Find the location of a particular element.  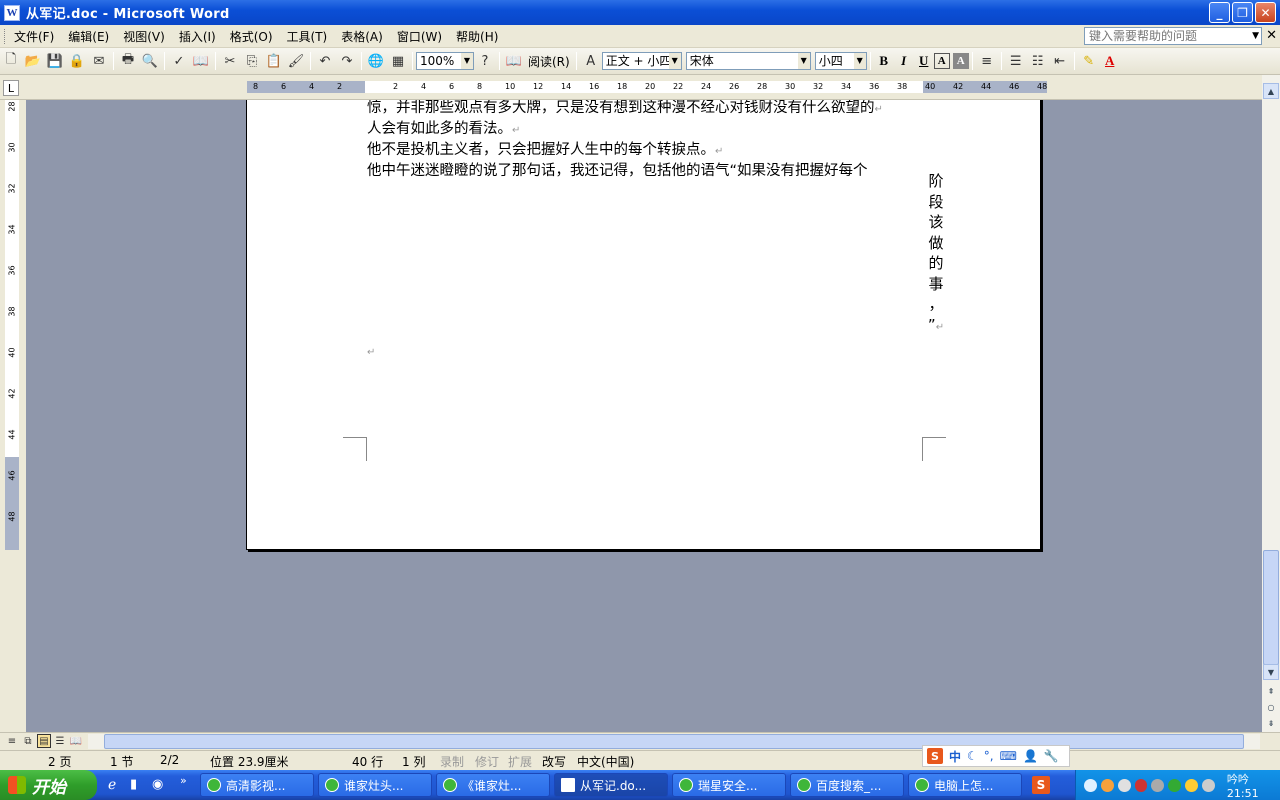

menu-help: 帮助(H) is located at coordinates (477, 36).